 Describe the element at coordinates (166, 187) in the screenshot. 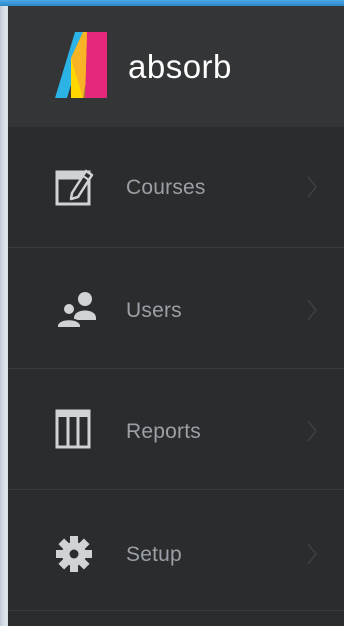

I see `sidebar-item-label: Courses` at that location.